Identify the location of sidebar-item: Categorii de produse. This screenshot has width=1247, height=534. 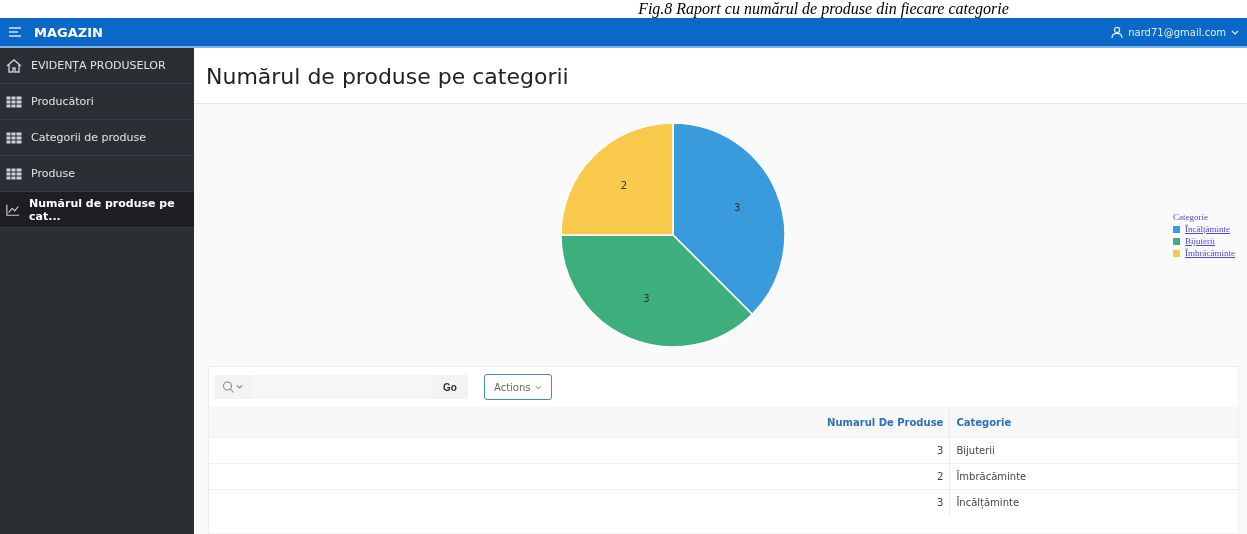
(97, 138).